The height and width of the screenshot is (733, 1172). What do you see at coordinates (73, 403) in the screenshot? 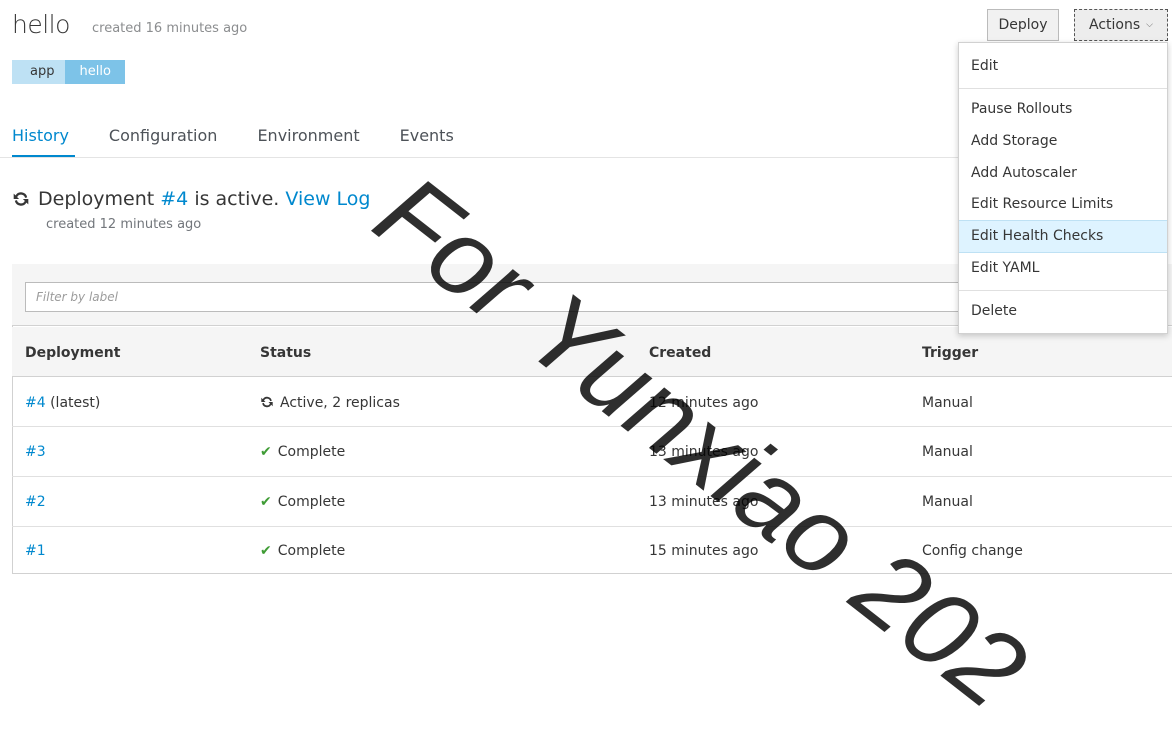
I see `deployment-latest-tag: (latest)` at bounding box center [73, 403].